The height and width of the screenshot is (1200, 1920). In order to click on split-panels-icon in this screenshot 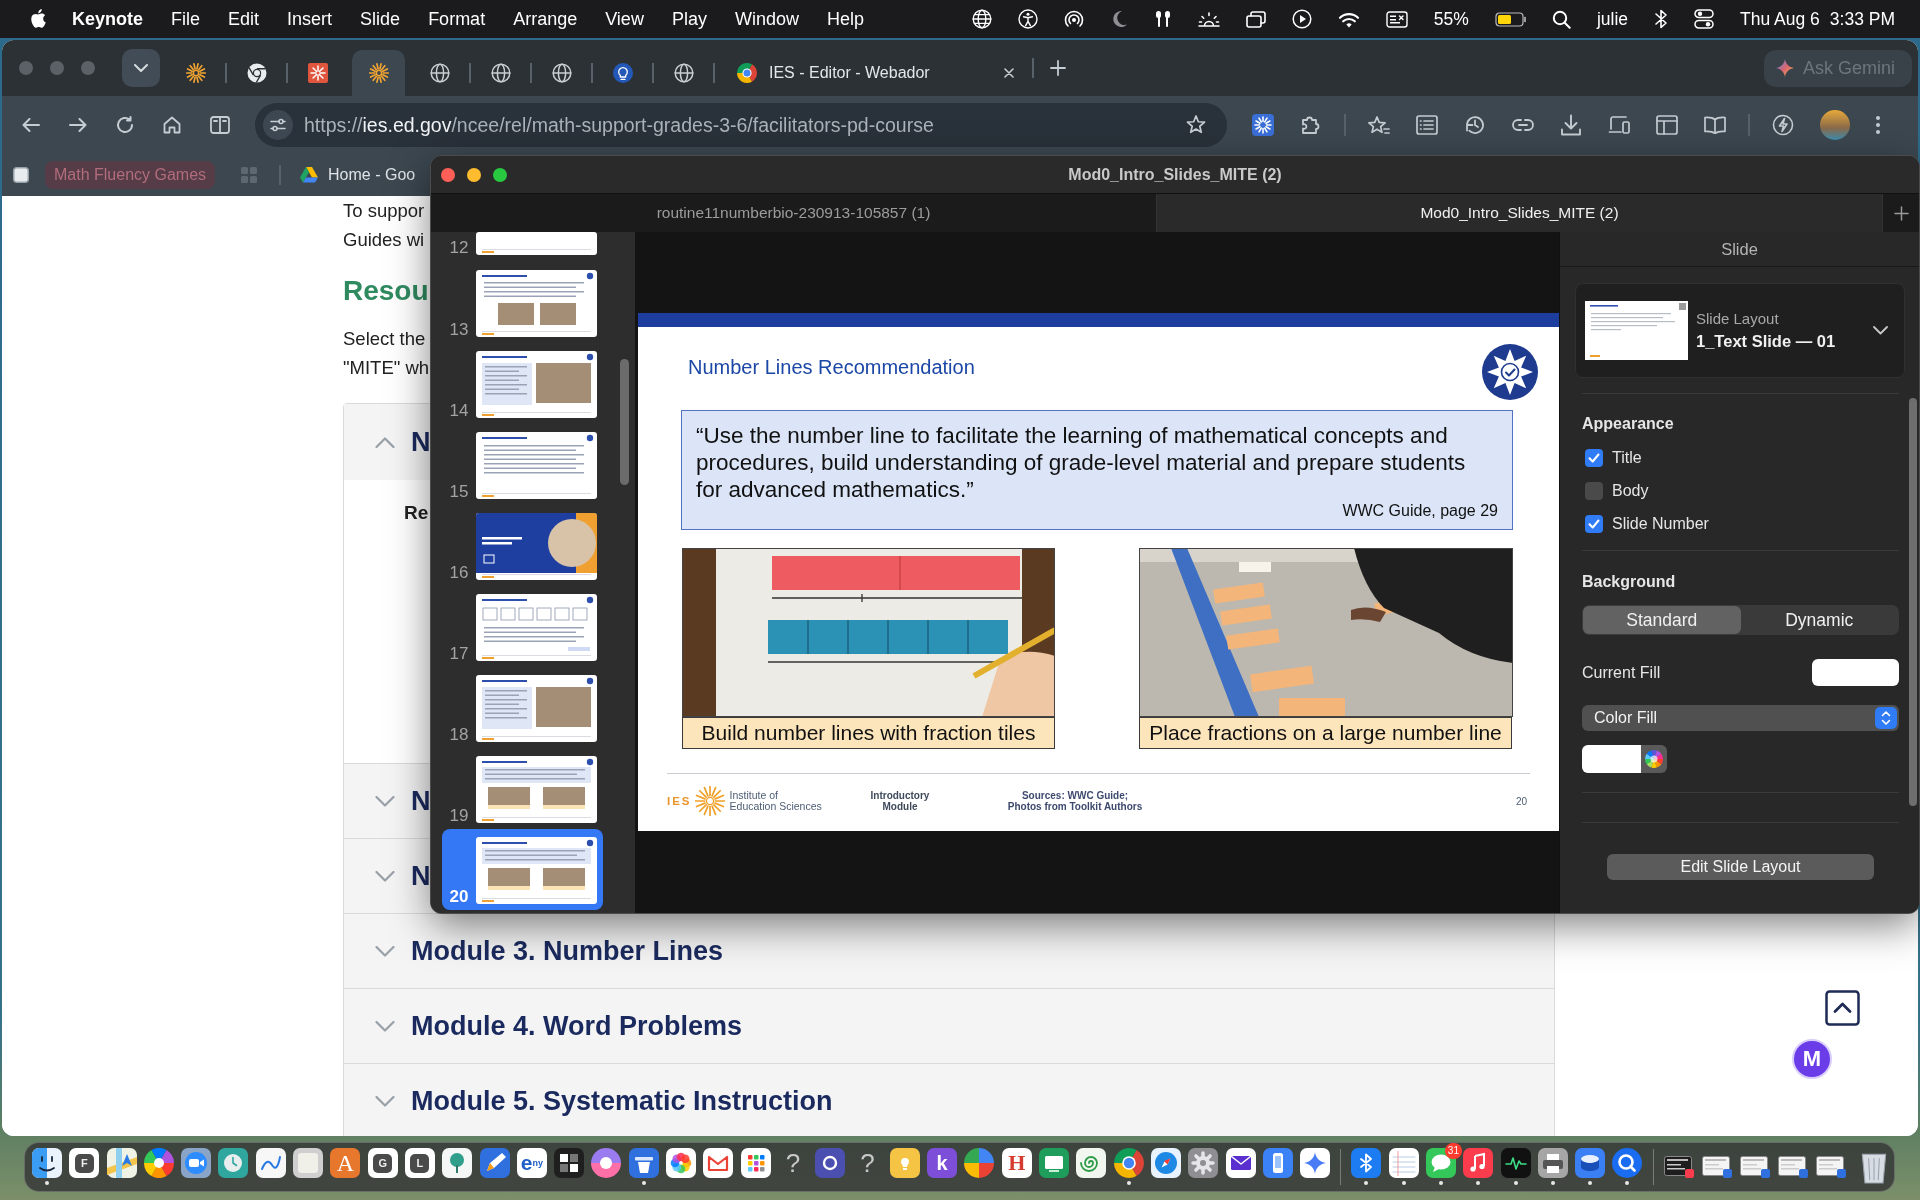, I will do `click(220, 124)`.